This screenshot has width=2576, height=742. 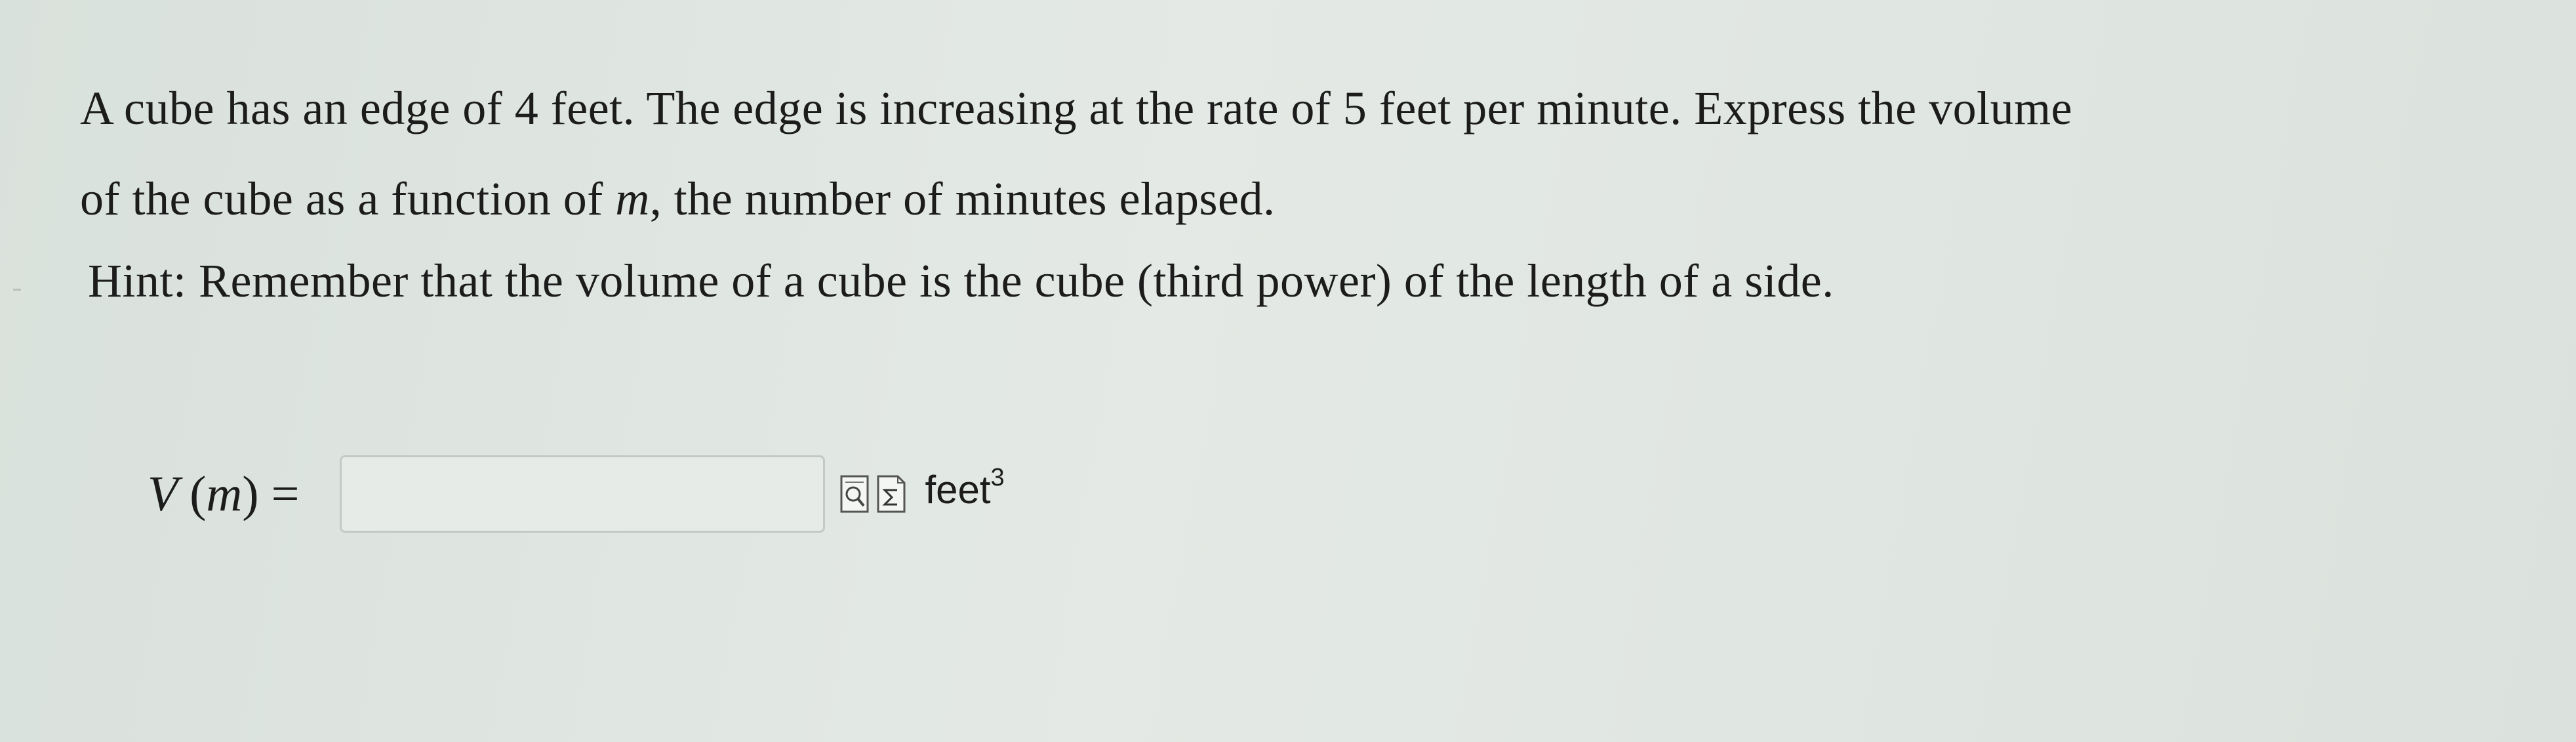 I want to click on open-paren: (, so click(x=198, y=494).